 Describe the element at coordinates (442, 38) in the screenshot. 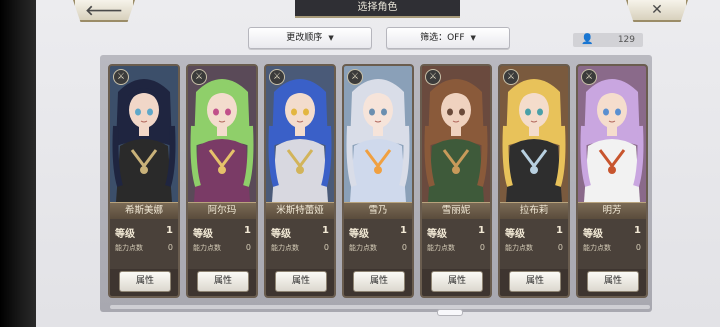

I see `filter-label: 筛选：OFF` at that location.